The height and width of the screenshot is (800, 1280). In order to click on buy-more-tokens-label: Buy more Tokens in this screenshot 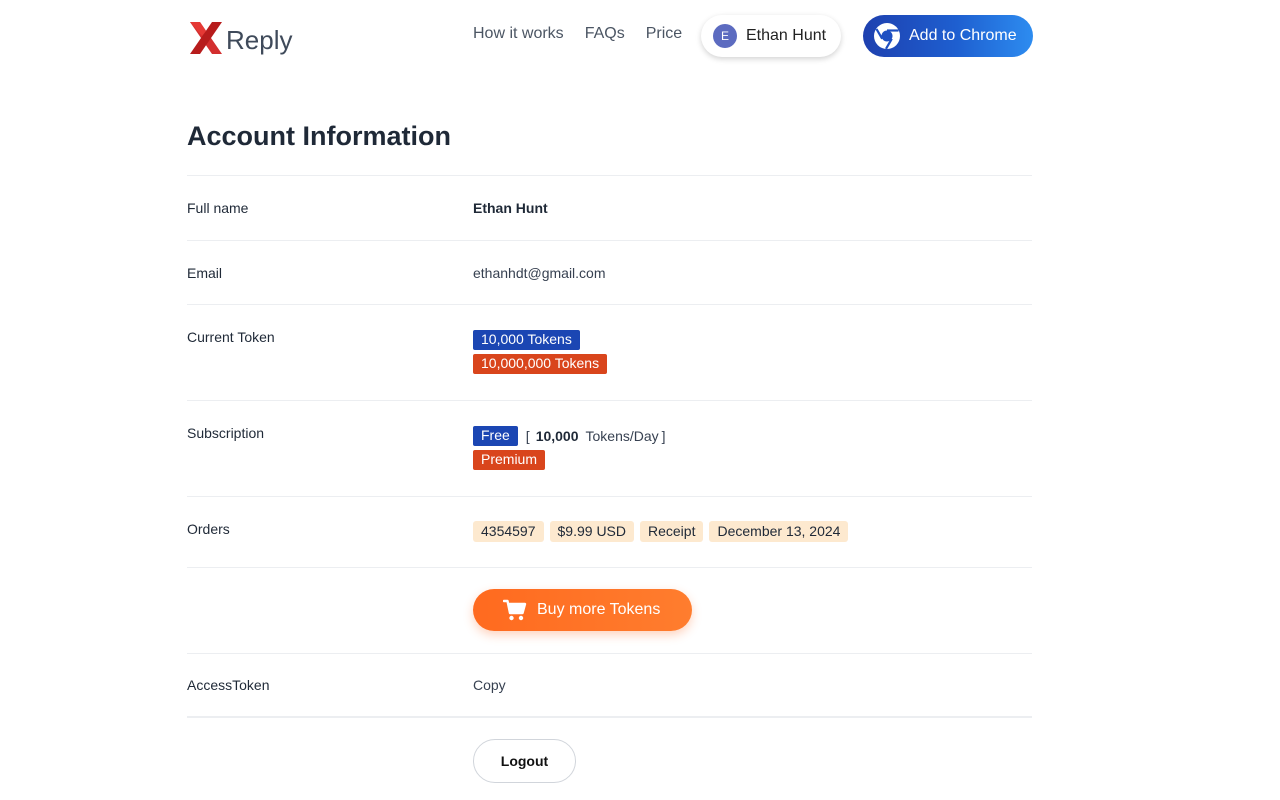, I will do `click(599, 609)`.